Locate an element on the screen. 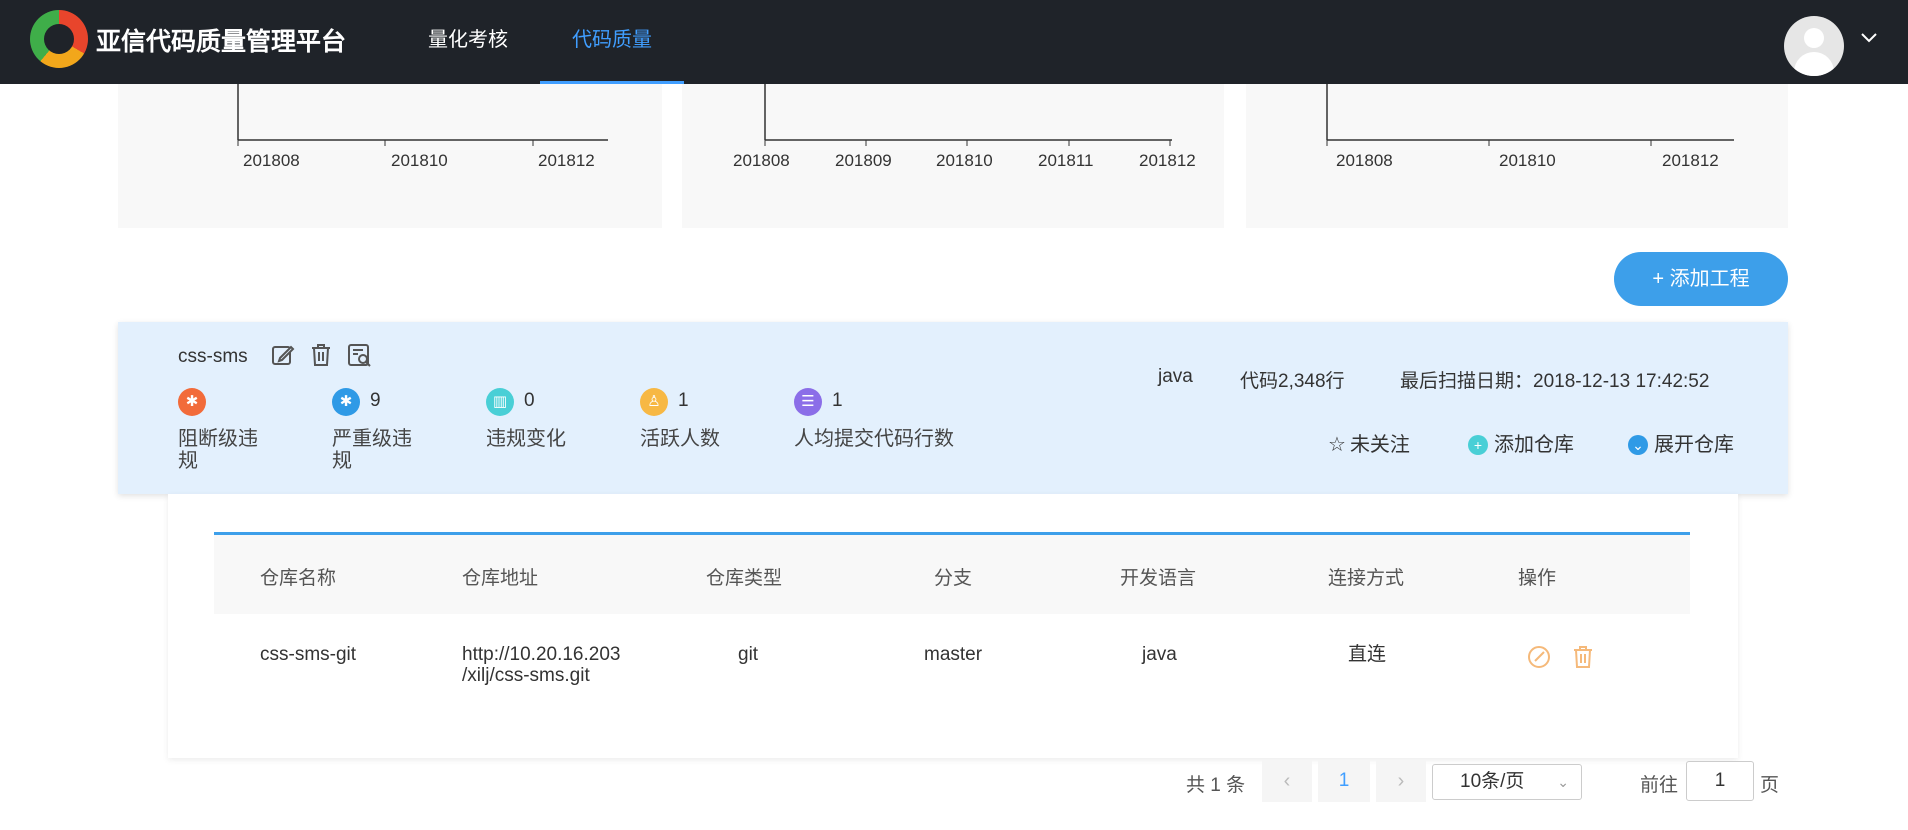 Image resolution: width=1908 pixels, height=830 pixels. page-number-current: 1 is located at coordinates (1344, 781).